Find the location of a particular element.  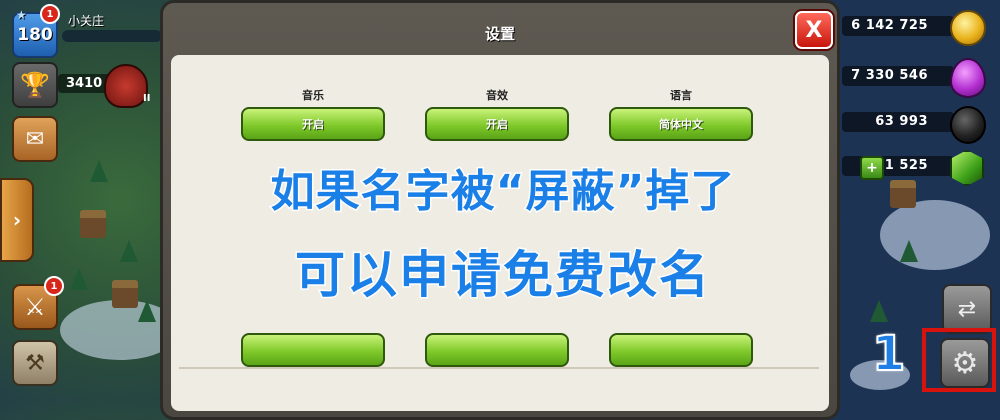

buy-gems-button: + is located at coordinates (872, 168).